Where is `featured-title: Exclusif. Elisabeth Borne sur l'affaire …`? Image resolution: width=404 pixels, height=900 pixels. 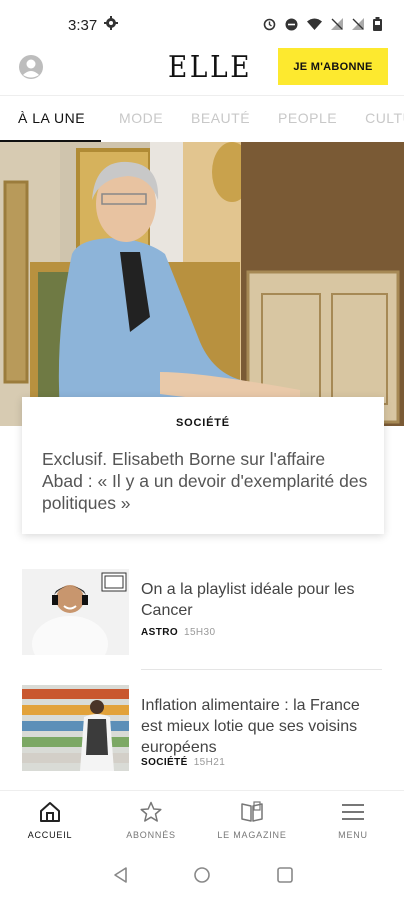
featured-title: Exclusif. Elisabeth Borne sur l'affaire … is located at coordinates (205, 481).